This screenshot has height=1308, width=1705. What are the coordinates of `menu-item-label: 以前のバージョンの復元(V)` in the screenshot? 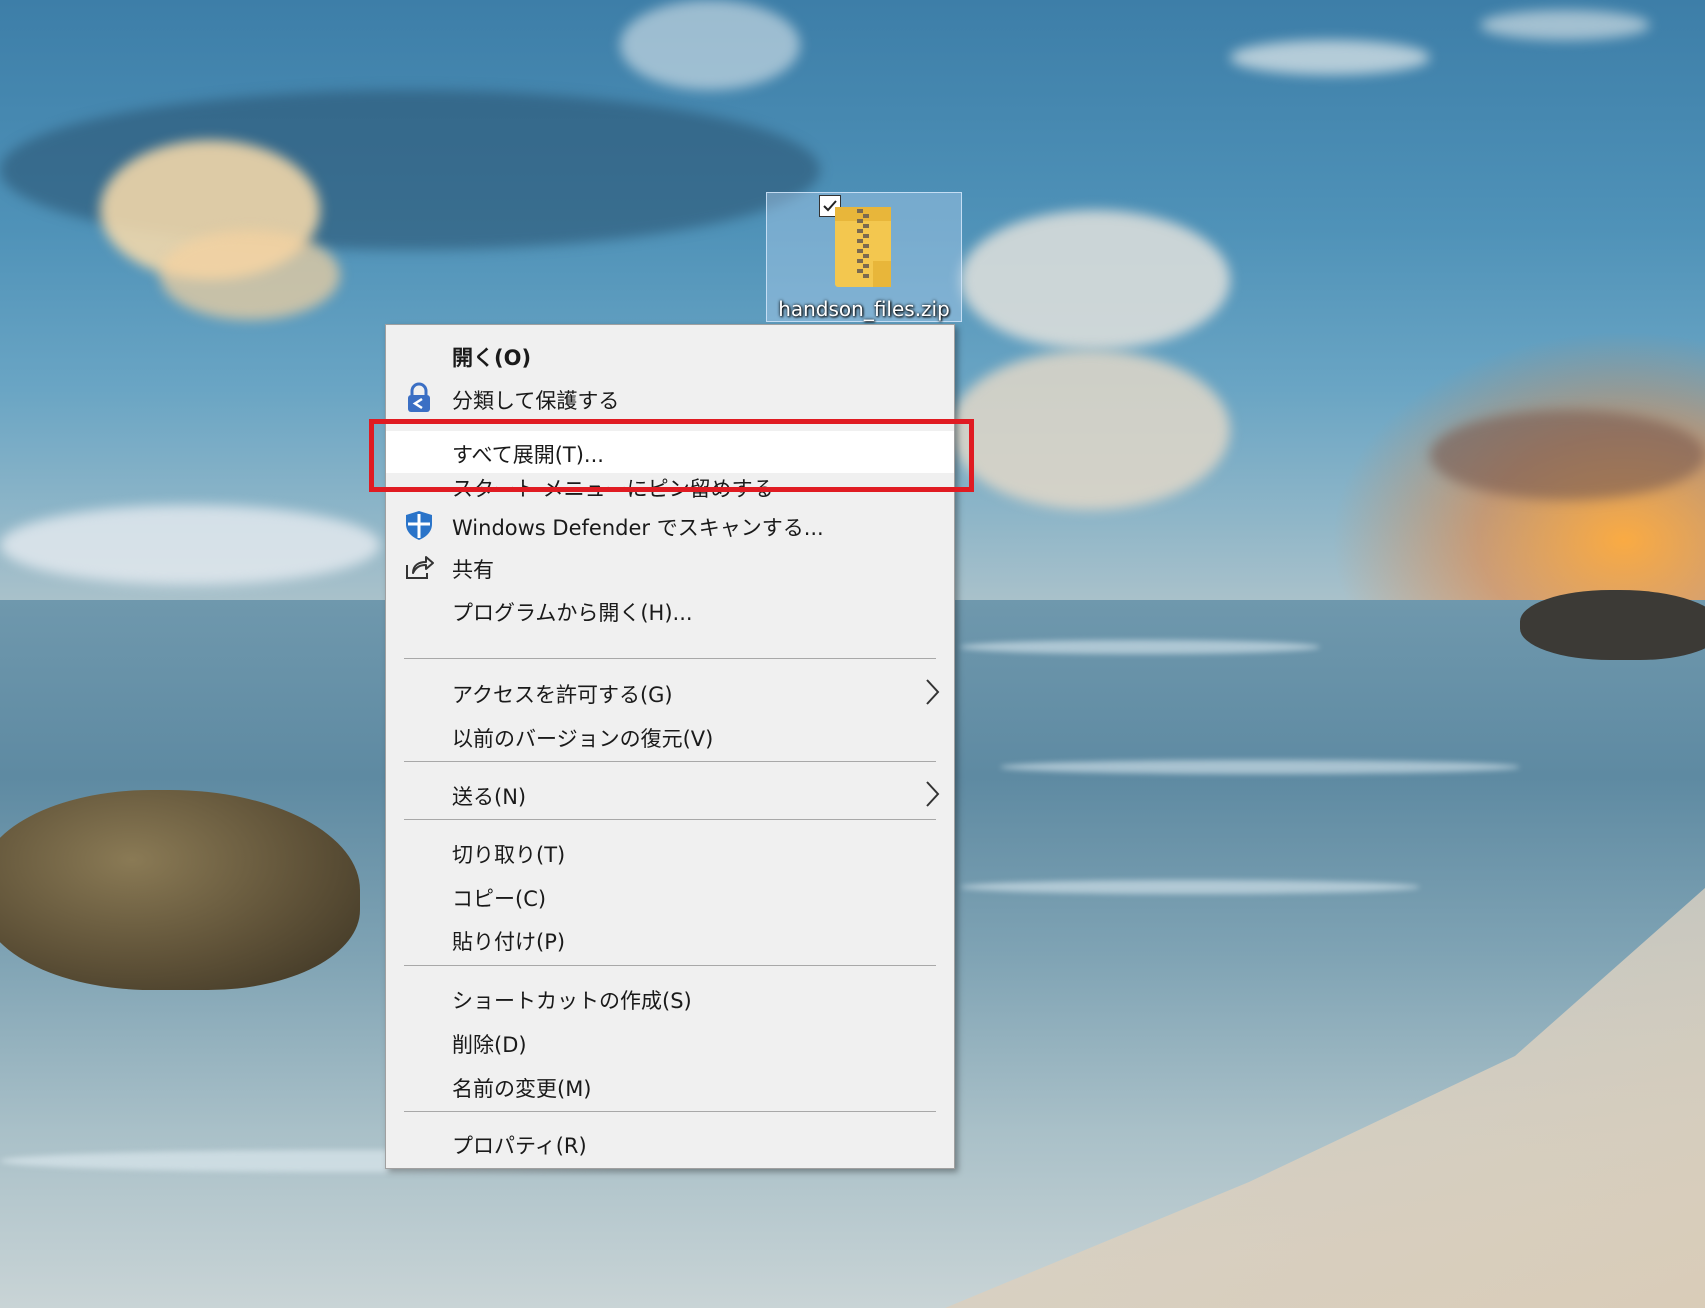 It's located at (583, 739).